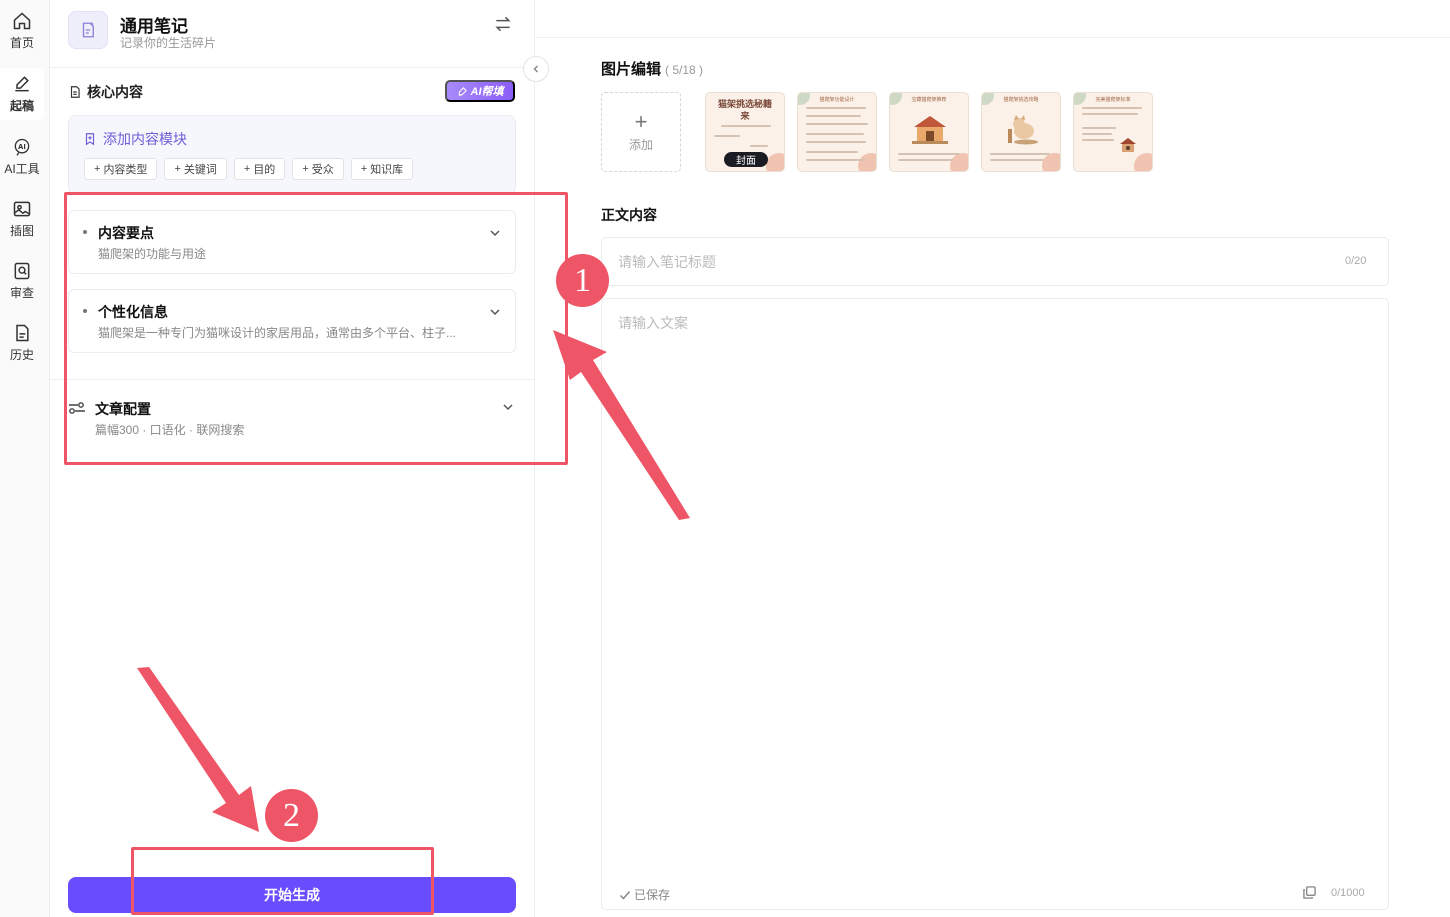 The image size is (1450, 917). Describe the element at coordinates (168, 43) in the screenshot. I see `note-type-subtitle: 记录你的生活碎片` at that location.